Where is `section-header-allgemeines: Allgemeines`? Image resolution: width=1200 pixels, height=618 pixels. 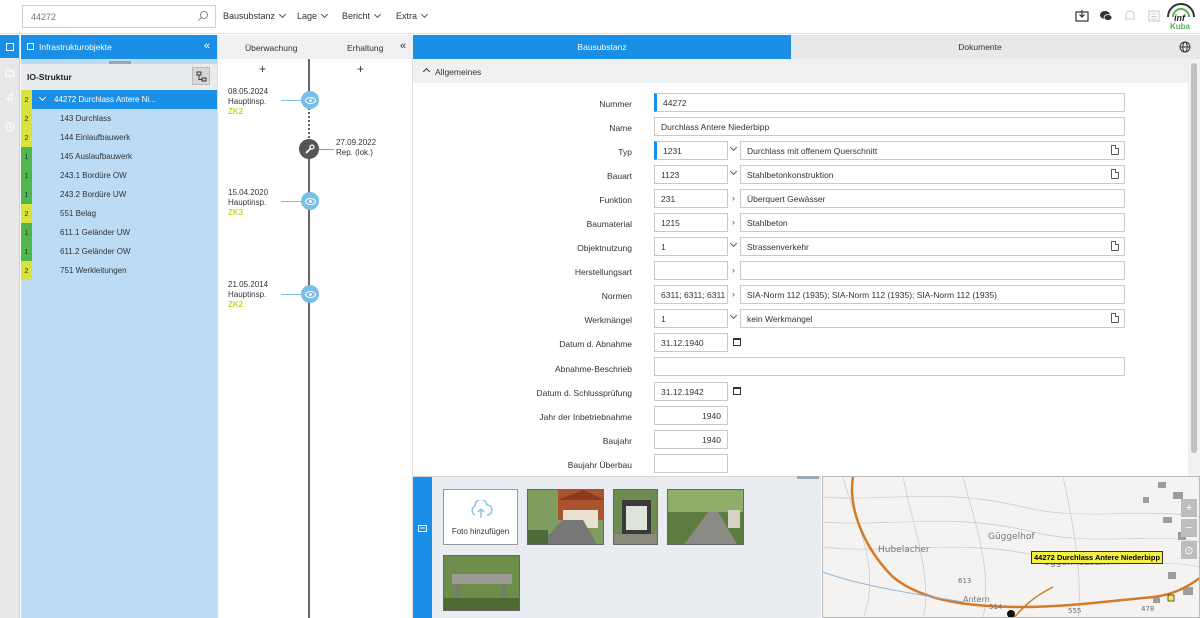 section-header-allgemeines: Allgemeines is located at coordinates (800, 71).